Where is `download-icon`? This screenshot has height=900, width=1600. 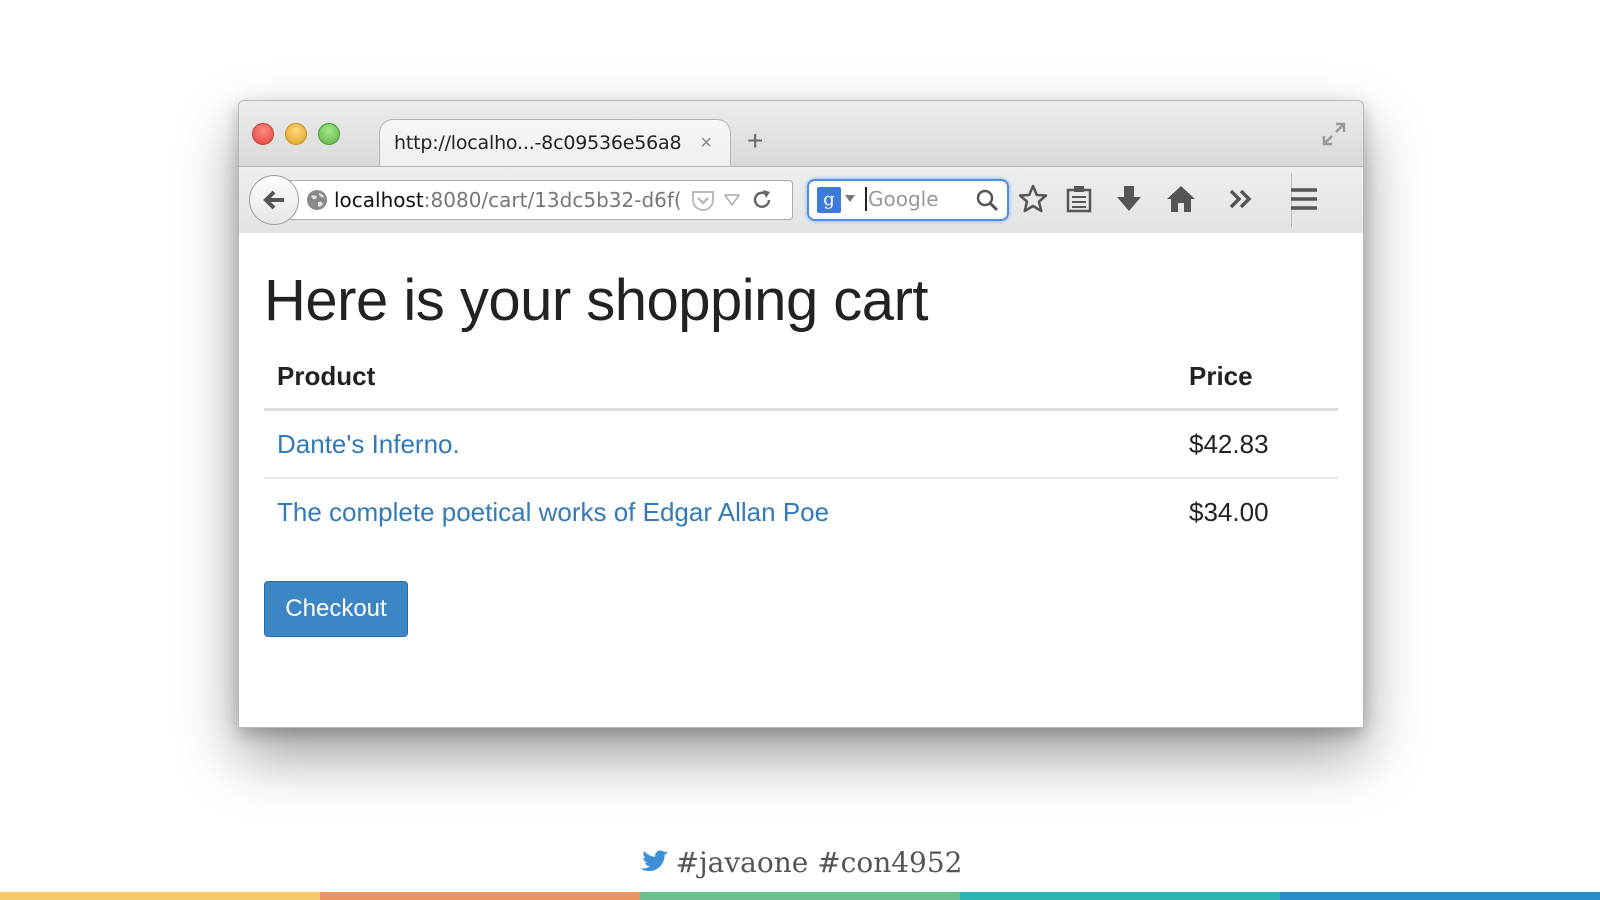
download-icon is located at coordinates (1129, 199).